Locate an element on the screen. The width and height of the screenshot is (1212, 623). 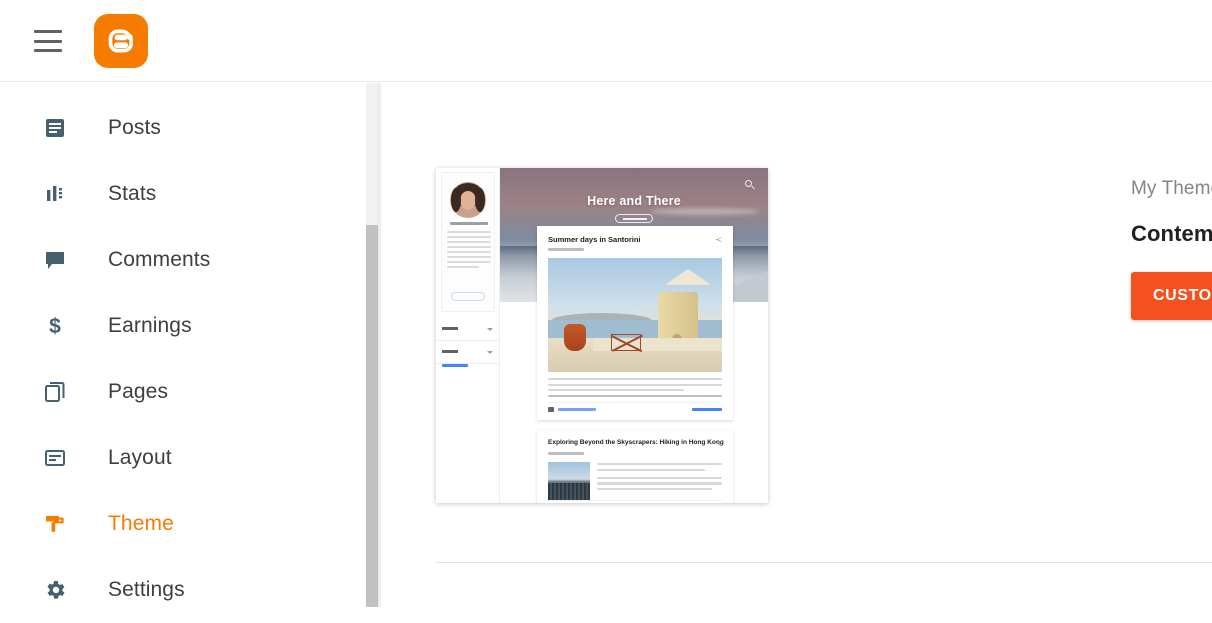
sidebar-item-label: Stats is located at coordinates (132, 193).